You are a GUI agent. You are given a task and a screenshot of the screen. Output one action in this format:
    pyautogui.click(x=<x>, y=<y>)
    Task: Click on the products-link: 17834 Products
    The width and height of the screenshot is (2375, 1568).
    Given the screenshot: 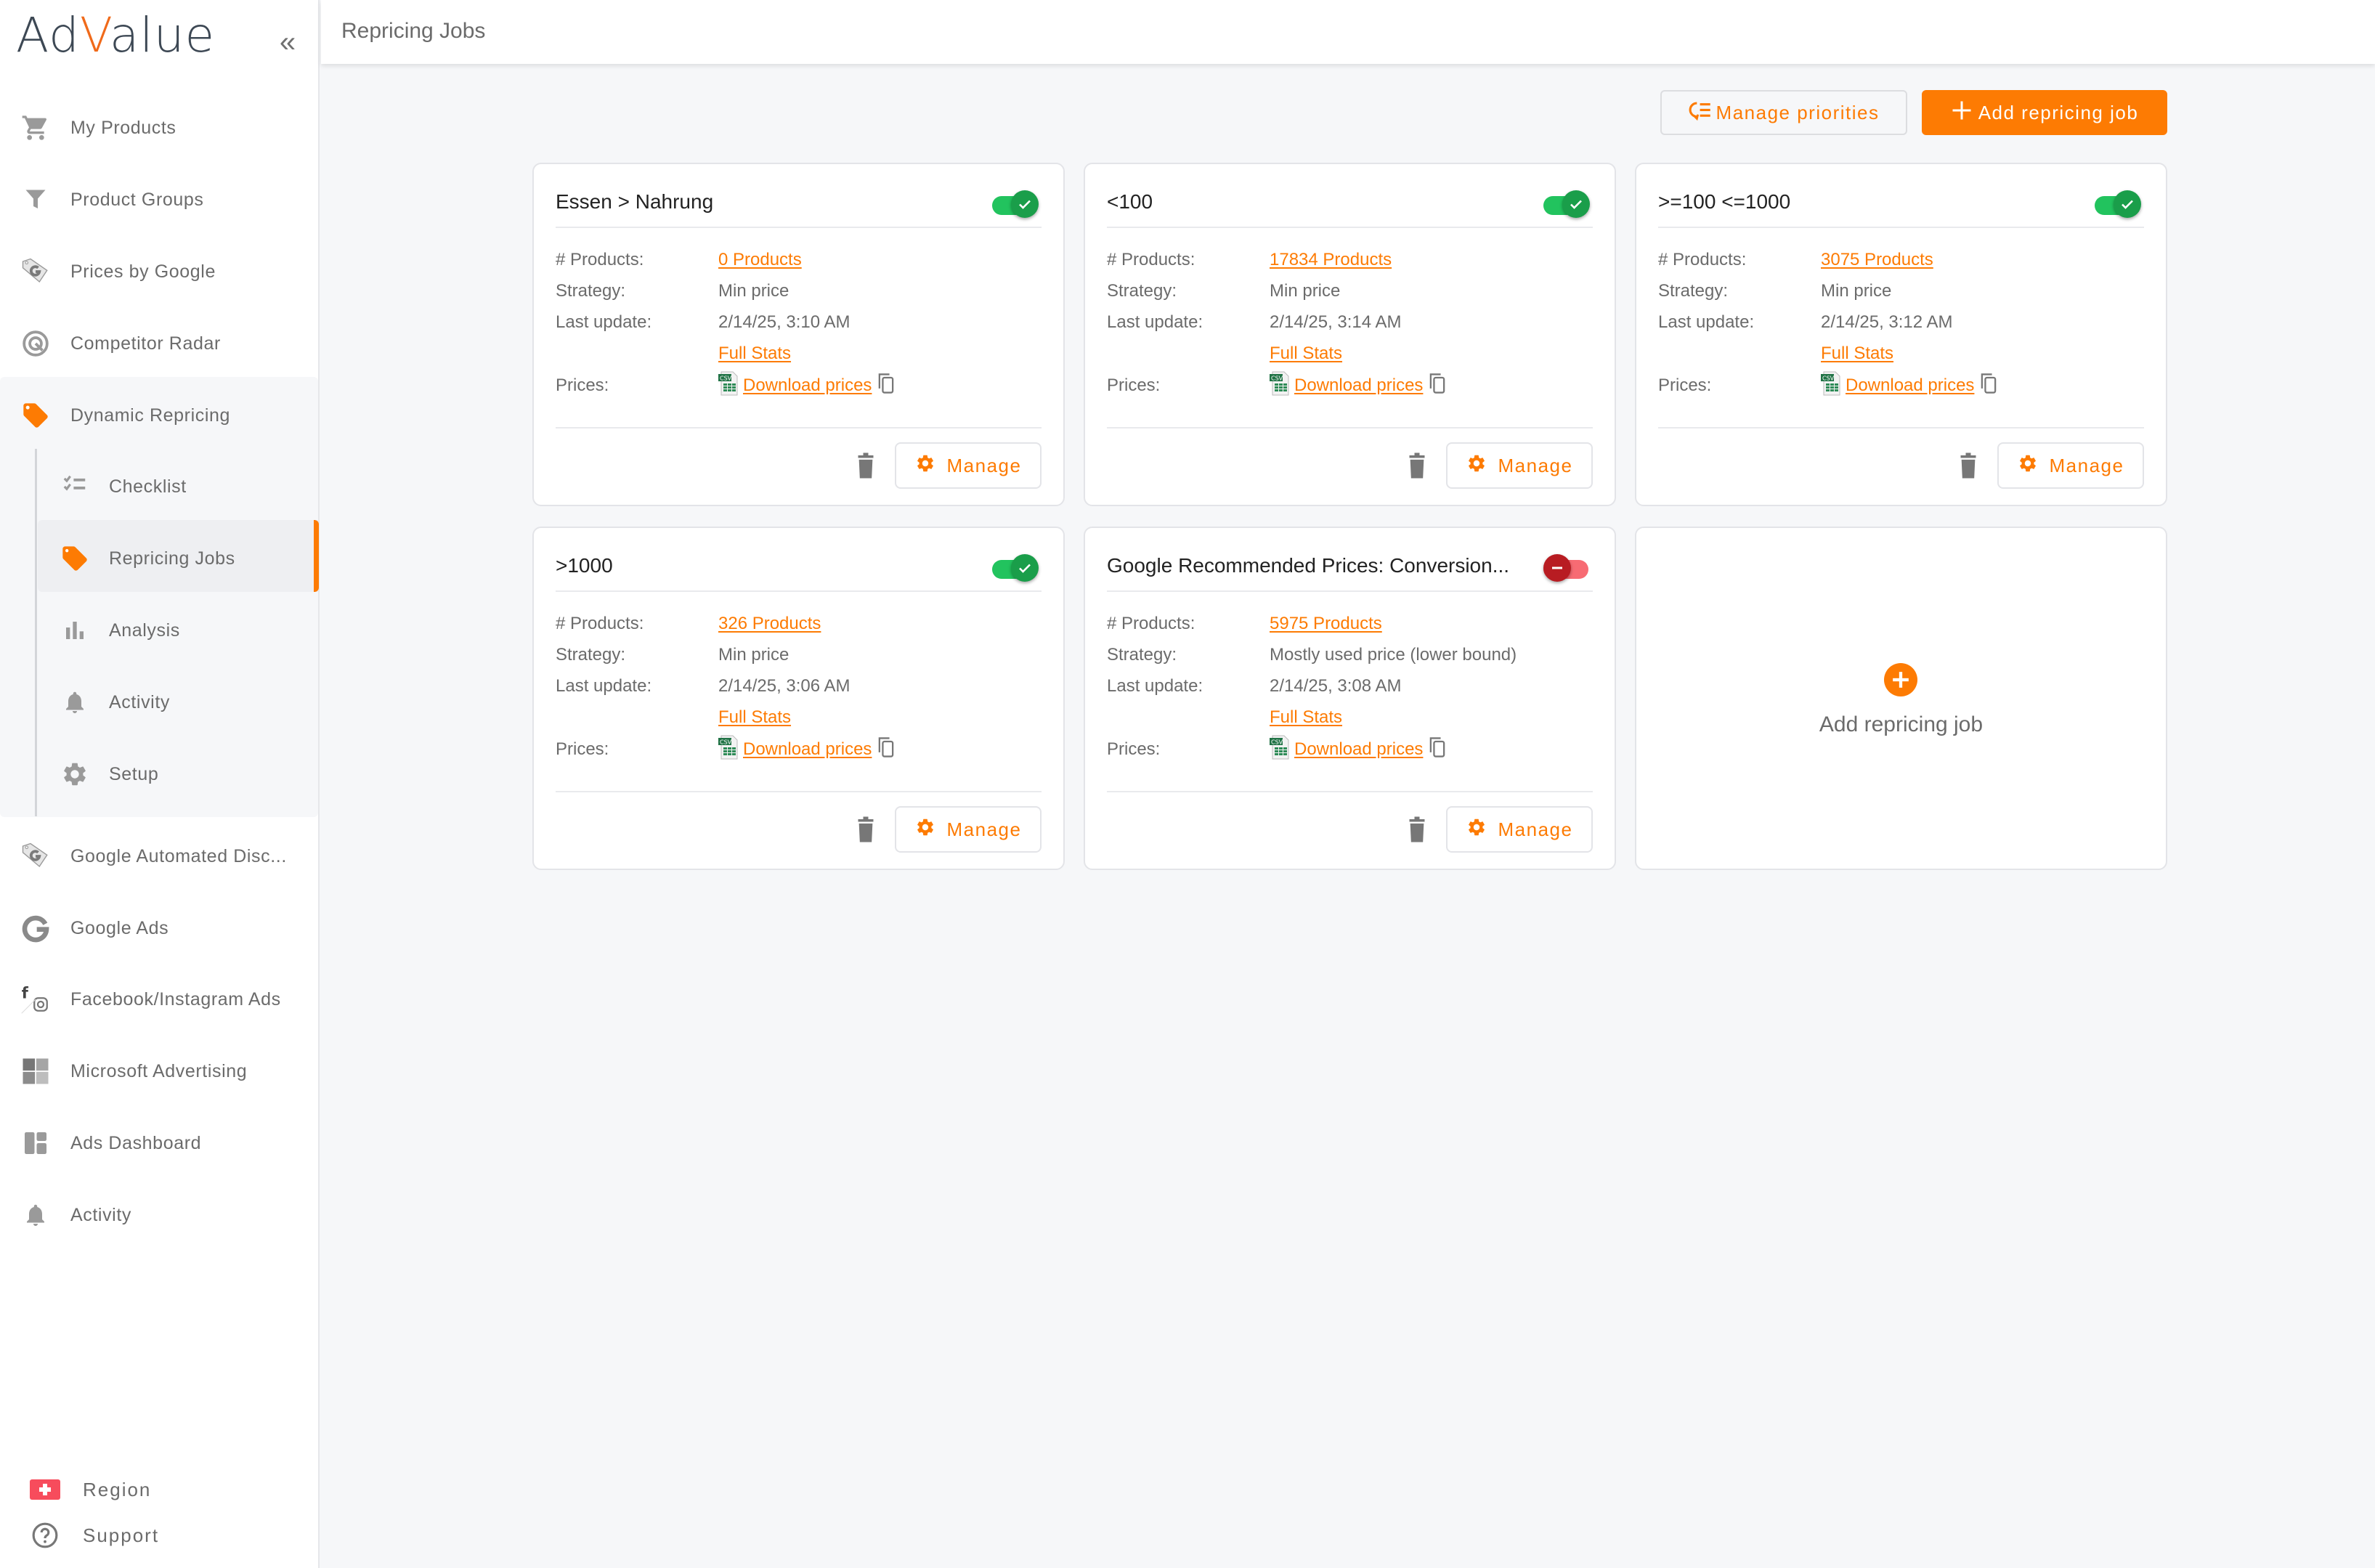 What is the action you would take?
    pyautogui.click(x=1331, y=260)
    